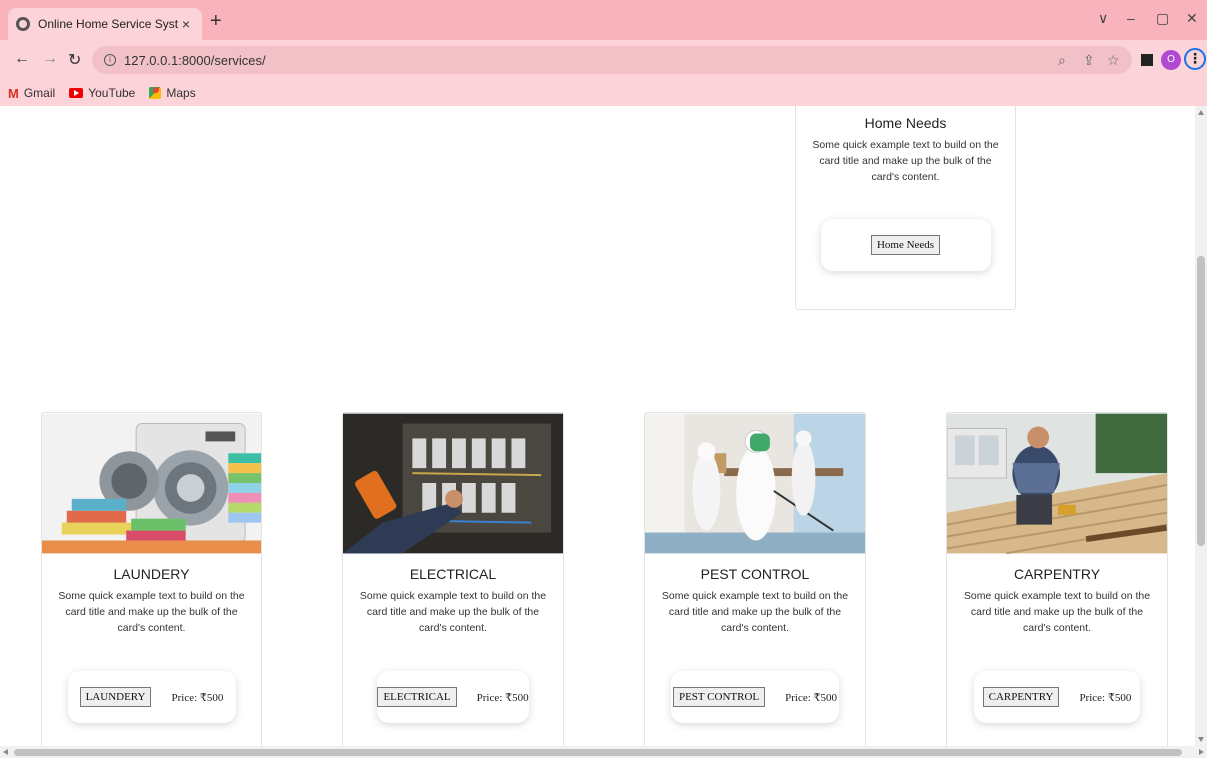 Image resolution: width=1207 pixels, height=758 pixels. What do you see at coordinates (719, 697) in the screenshot?
I see `pest-control-button: PEST CONTROL` at bounding box center [719, 697].